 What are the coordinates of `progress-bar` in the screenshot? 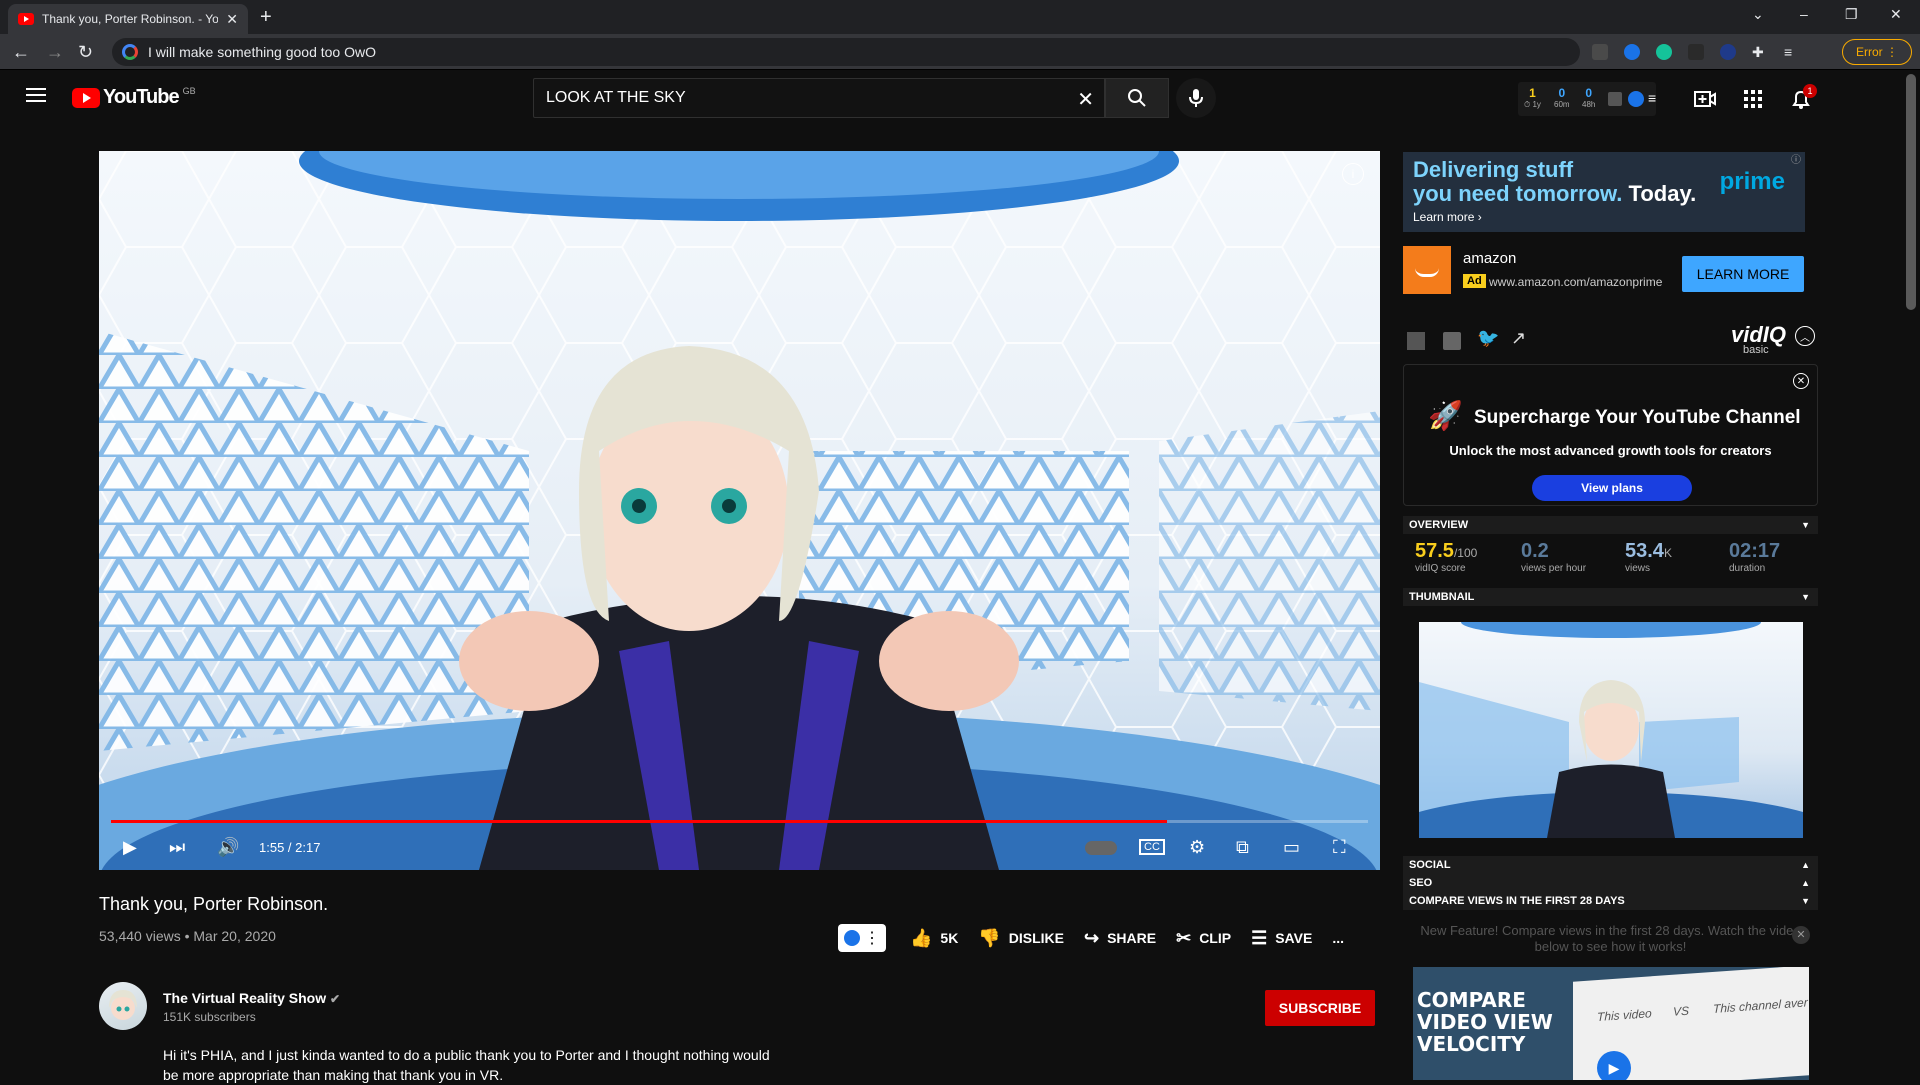 It's located at (739, 821).